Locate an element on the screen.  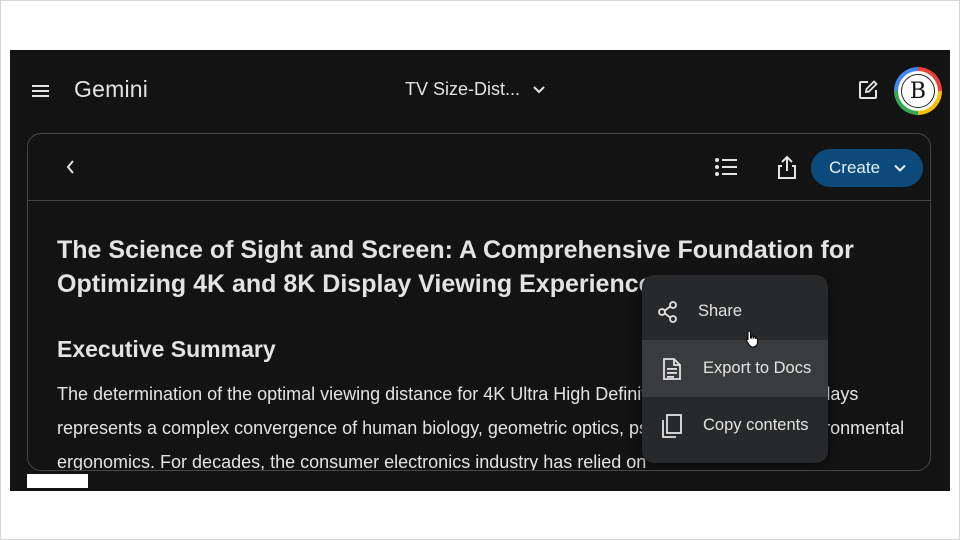
share-icon is located at coordinates (787, 167).